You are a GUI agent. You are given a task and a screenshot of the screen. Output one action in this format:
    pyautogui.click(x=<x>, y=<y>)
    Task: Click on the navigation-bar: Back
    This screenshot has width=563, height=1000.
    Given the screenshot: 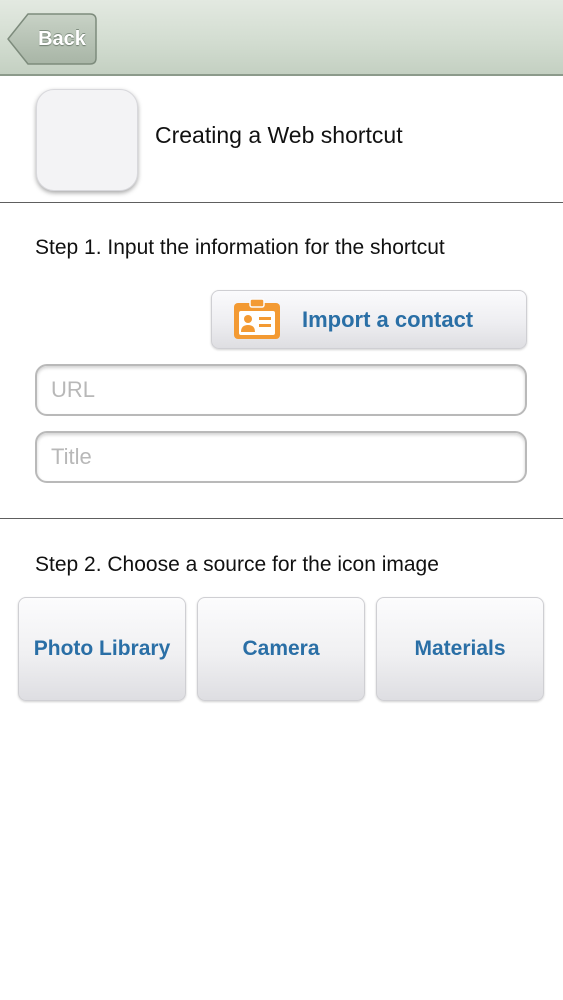 What is the action you would take?
    pyautogui.click(x=281, y=38)
    